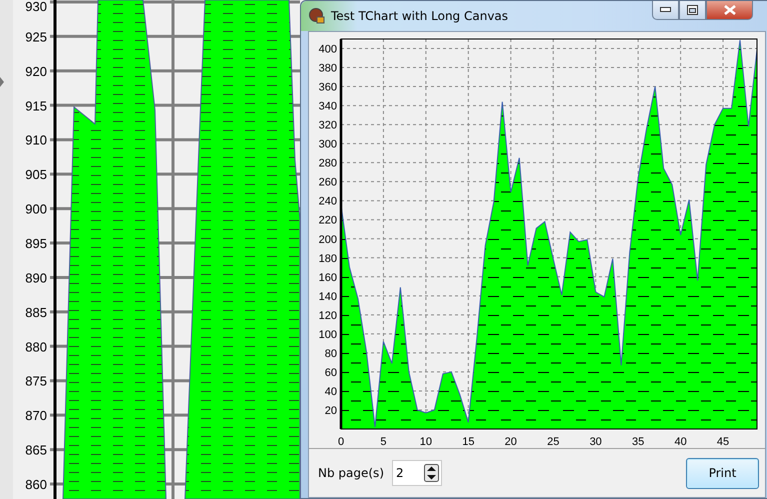  I want to click on axis-label: 900, so click(36, 209).